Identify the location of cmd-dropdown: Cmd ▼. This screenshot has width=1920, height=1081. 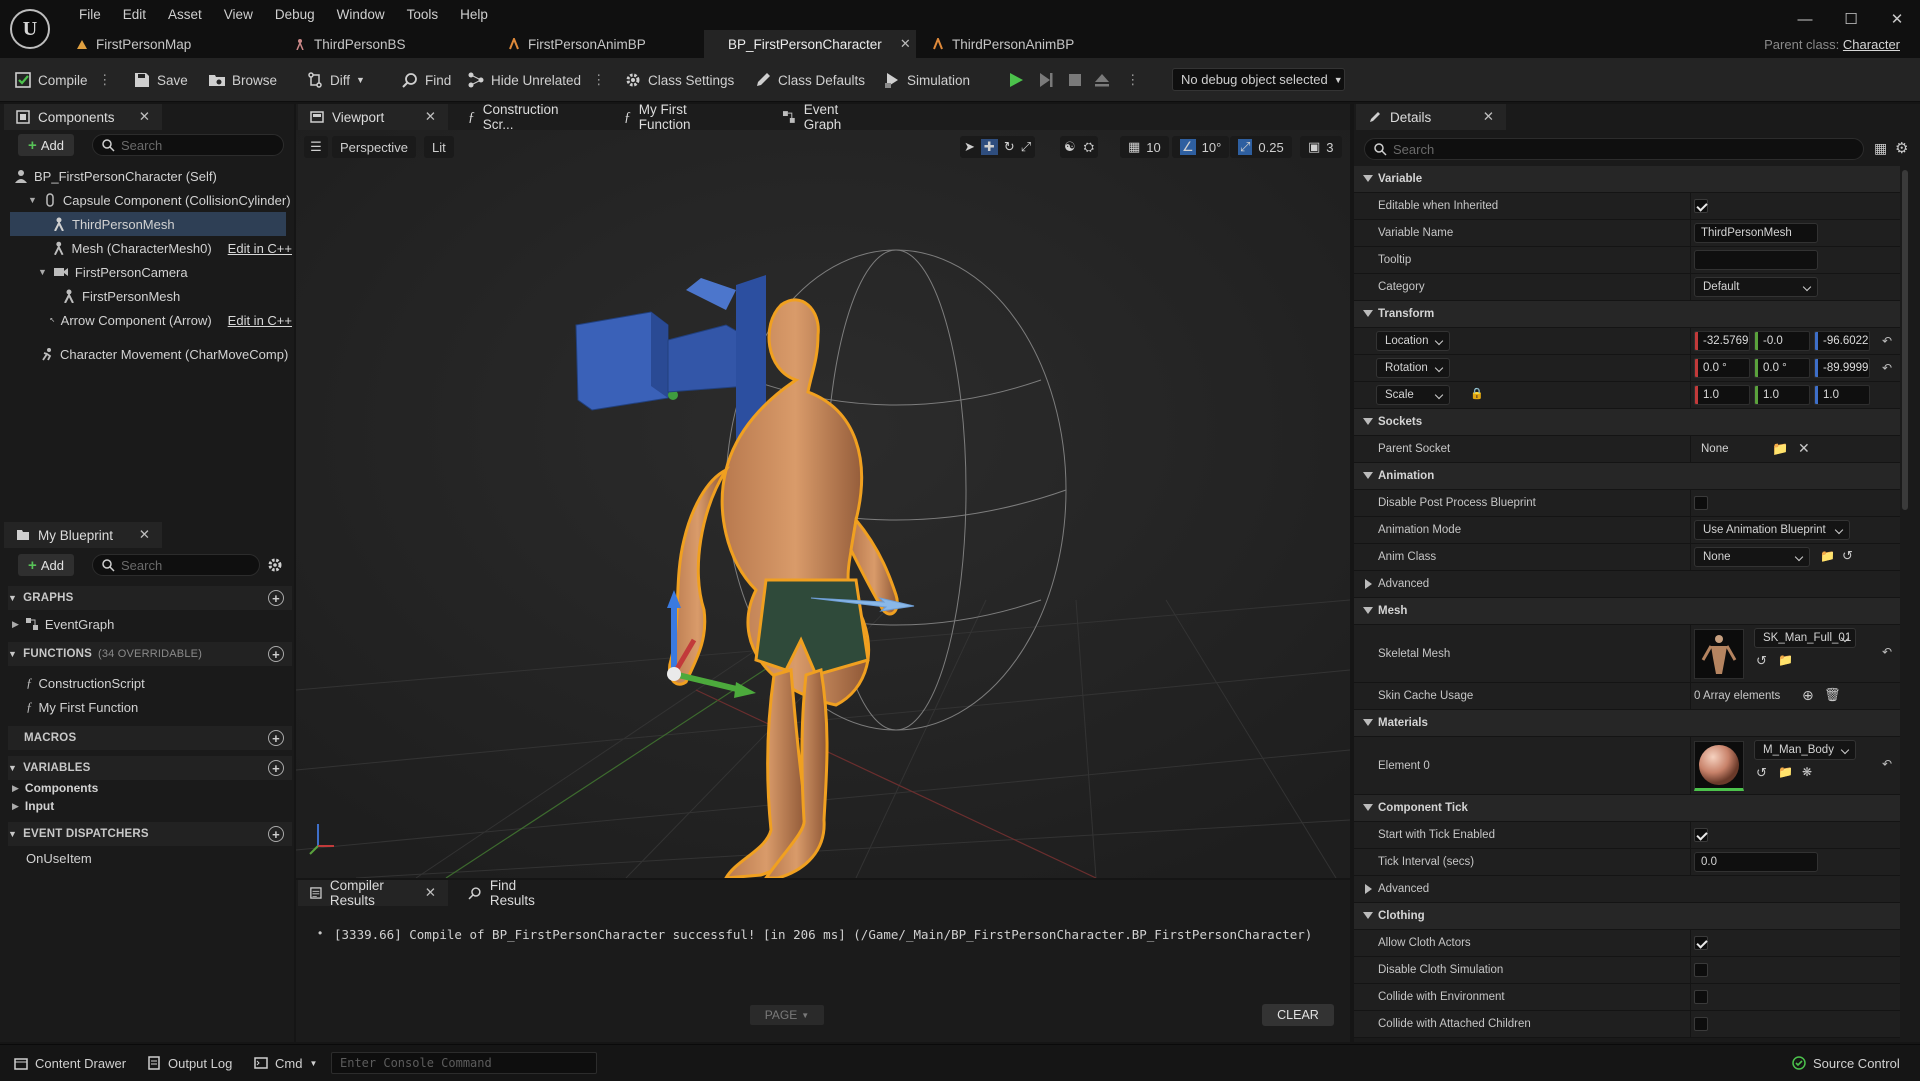
(285, 1063).